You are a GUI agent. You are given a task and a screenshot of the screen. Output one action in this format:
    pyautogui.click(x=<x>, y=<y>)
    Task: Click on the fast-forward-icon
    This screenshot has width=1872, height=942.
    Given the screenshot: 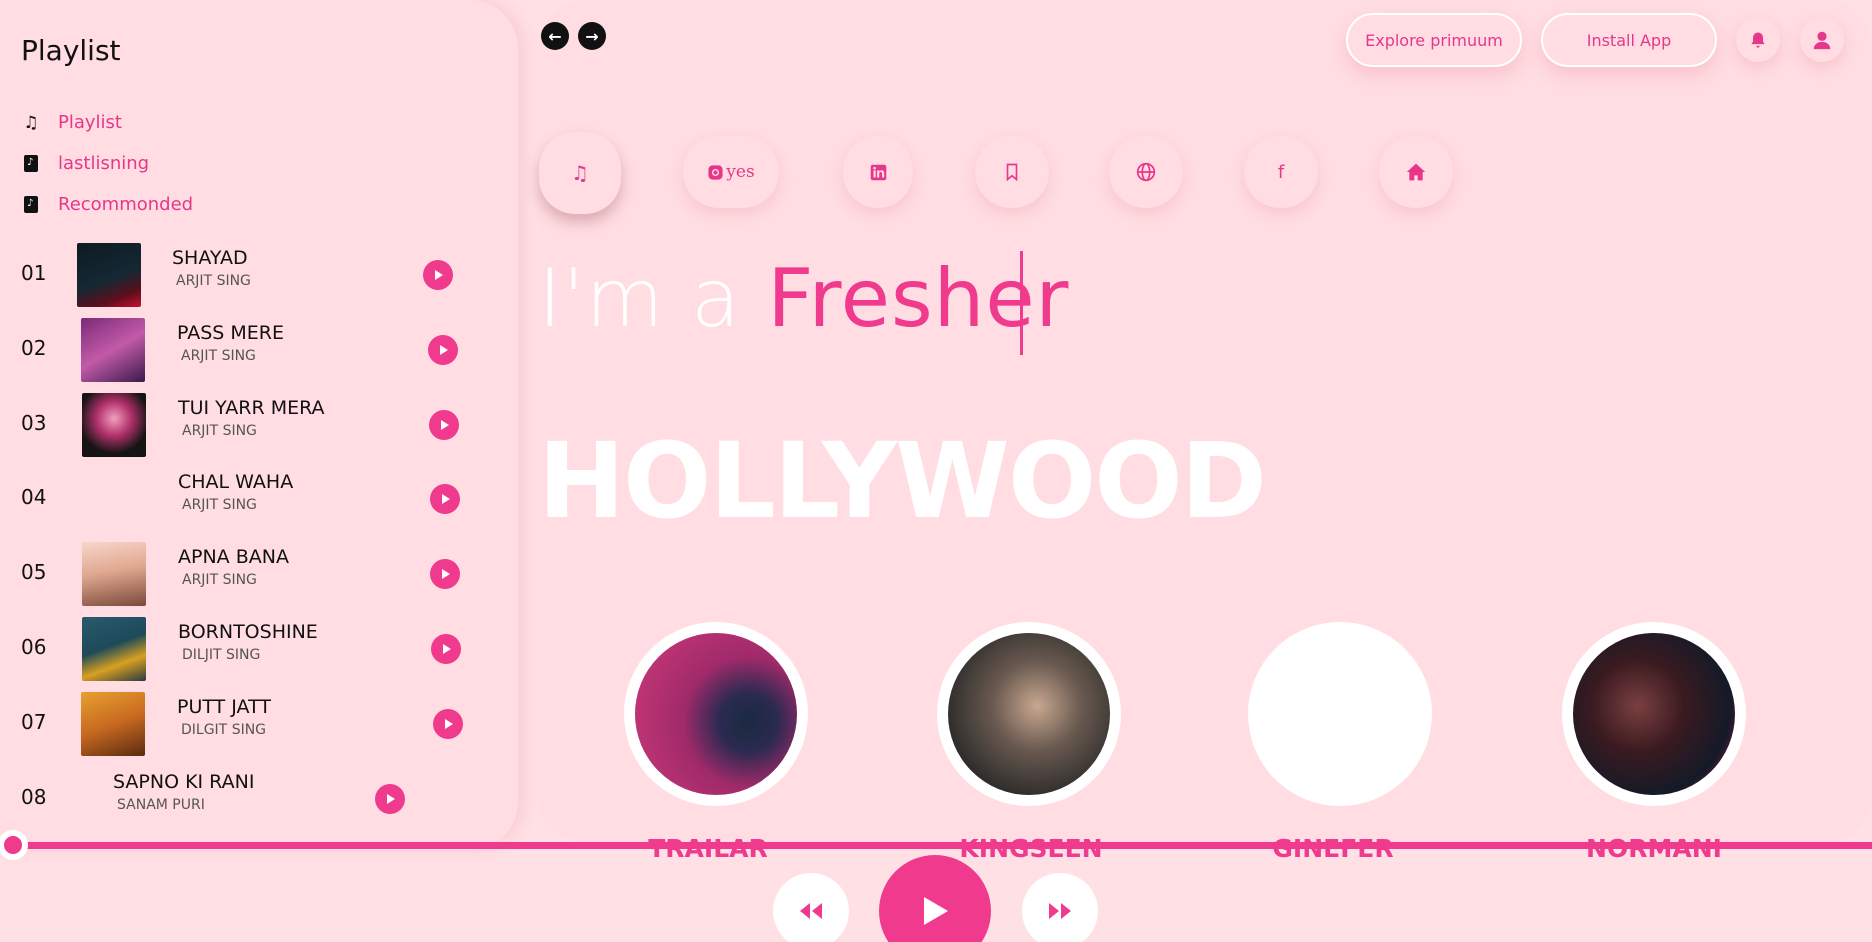 What is the action you would take?
    pyautogui.click(x=1060, y=911)
    